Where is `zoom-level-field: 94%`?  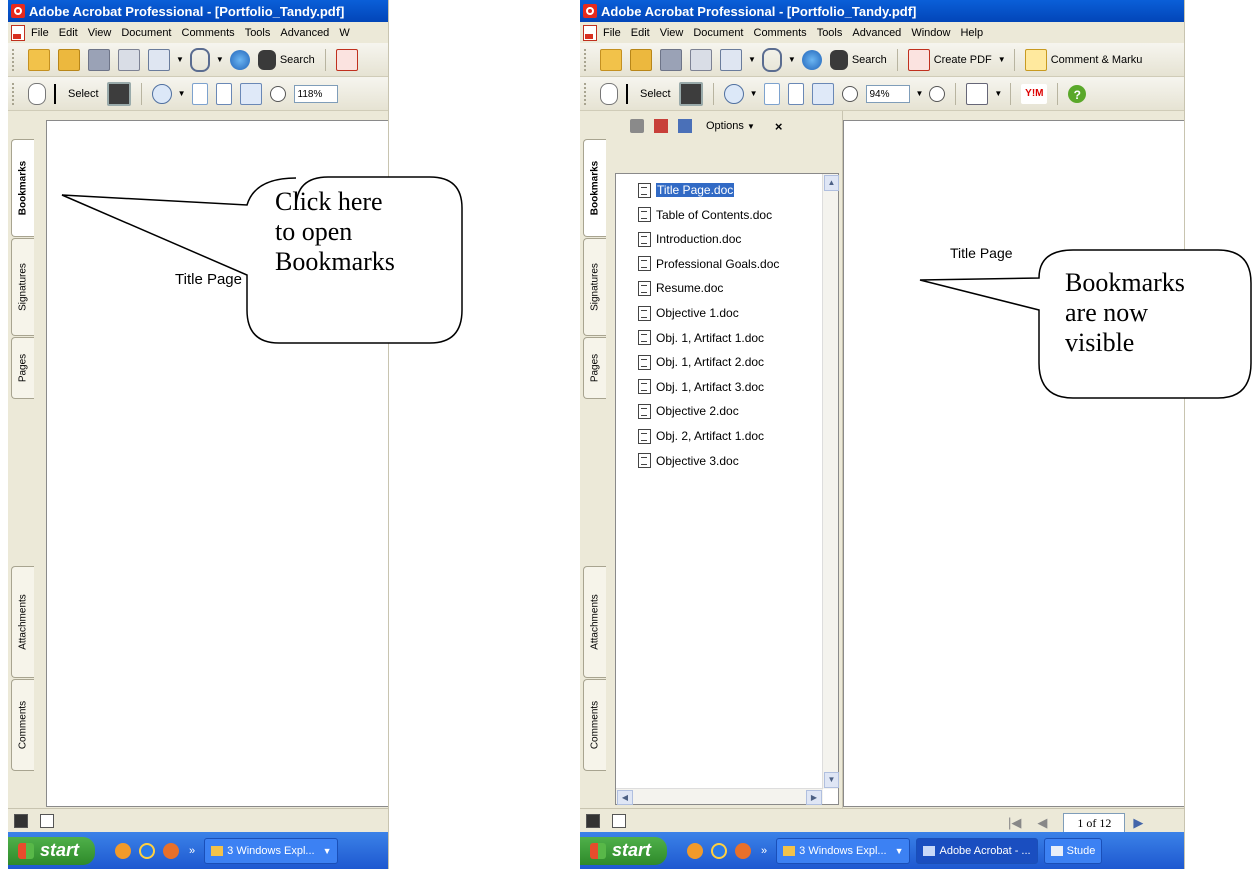
zoom-level-field: 94% is located at coordinates (887, 93).